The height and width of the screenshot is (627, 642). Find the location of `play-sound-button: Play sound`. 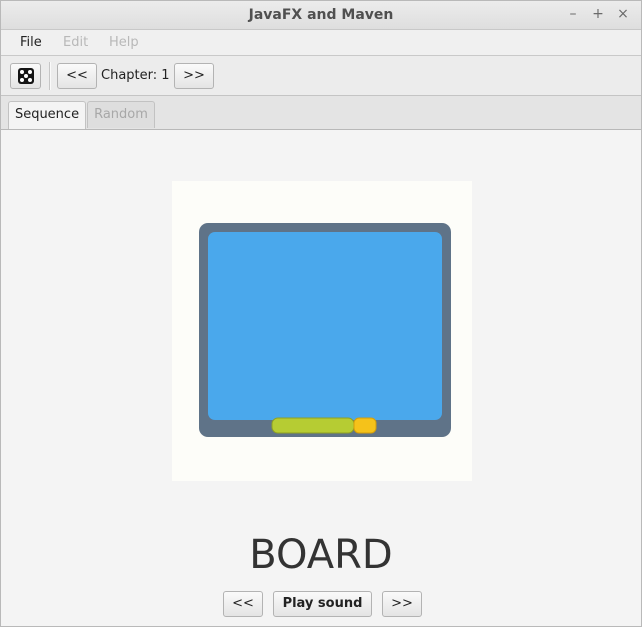

play-sound-button: Play sound is located at coordinates (322, 604).